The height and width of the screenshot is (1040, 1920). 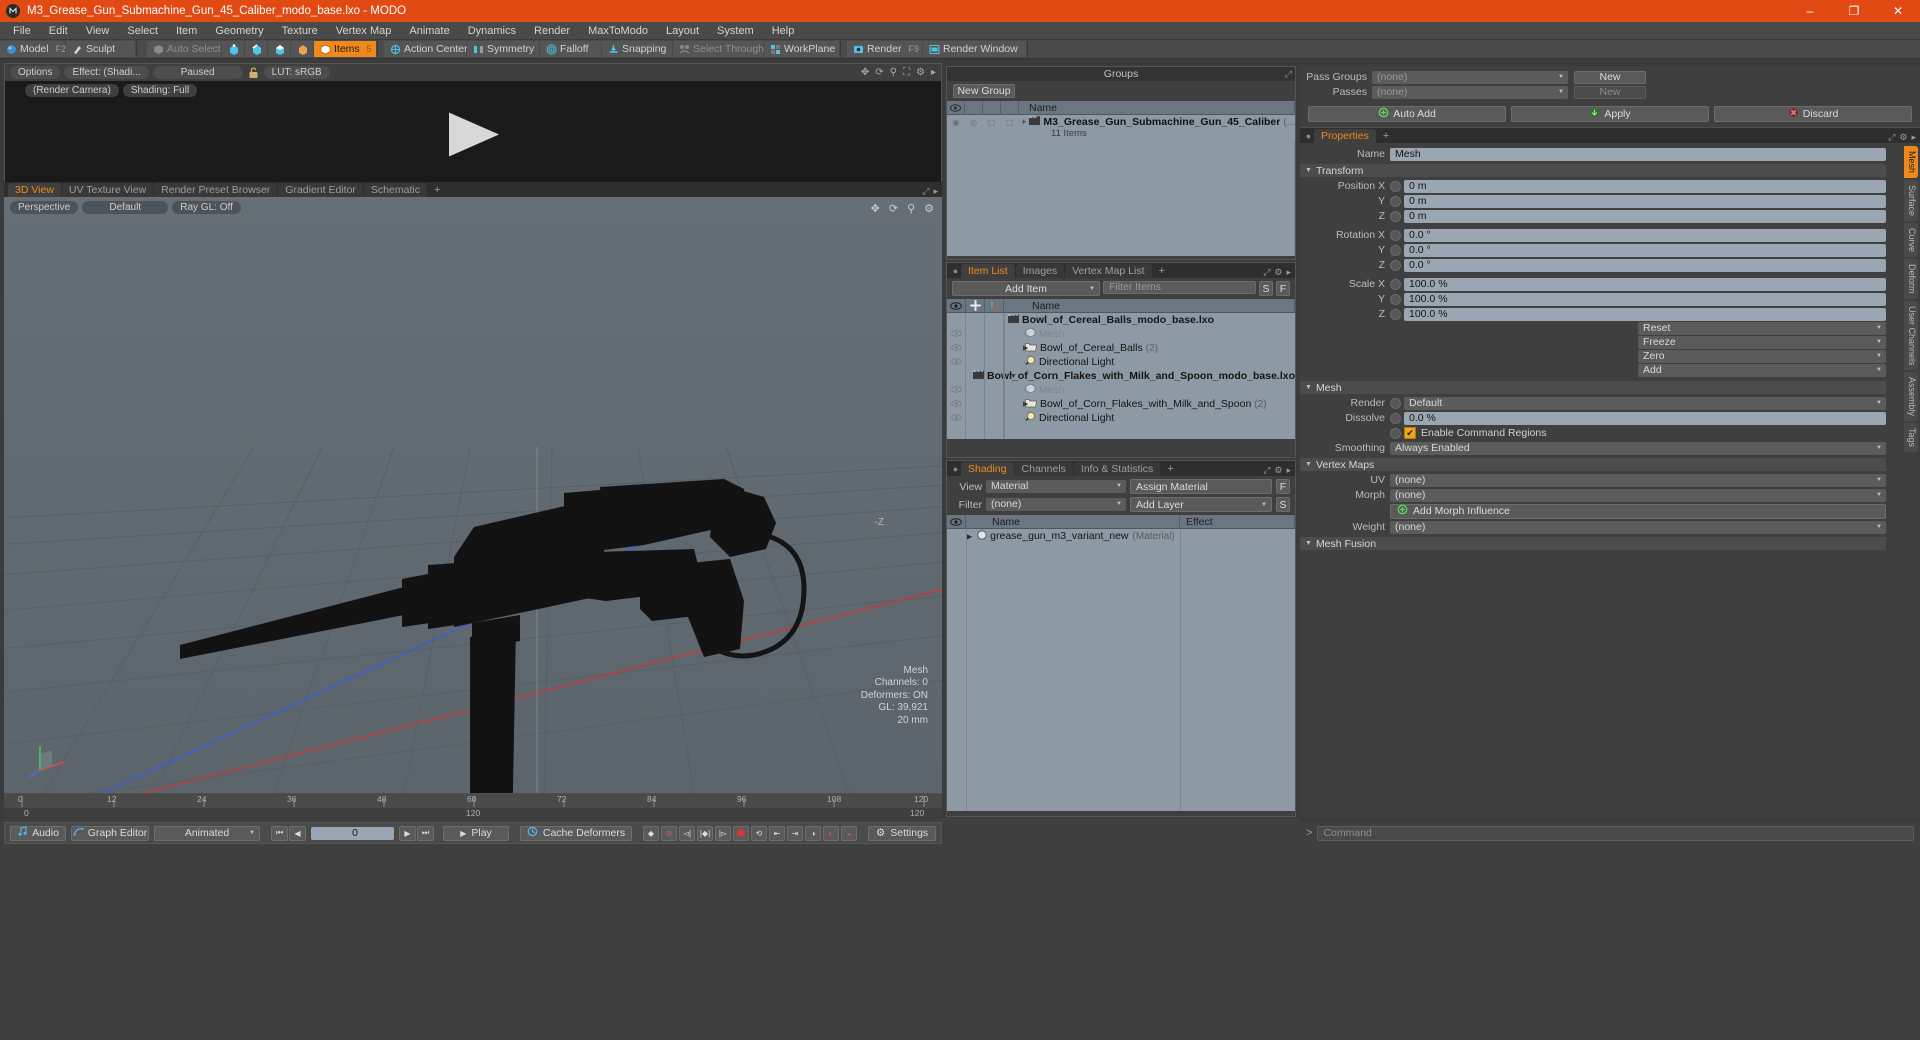 I want to click on item-list-gear-icon: ⚙, so click(x=1278, y=272).